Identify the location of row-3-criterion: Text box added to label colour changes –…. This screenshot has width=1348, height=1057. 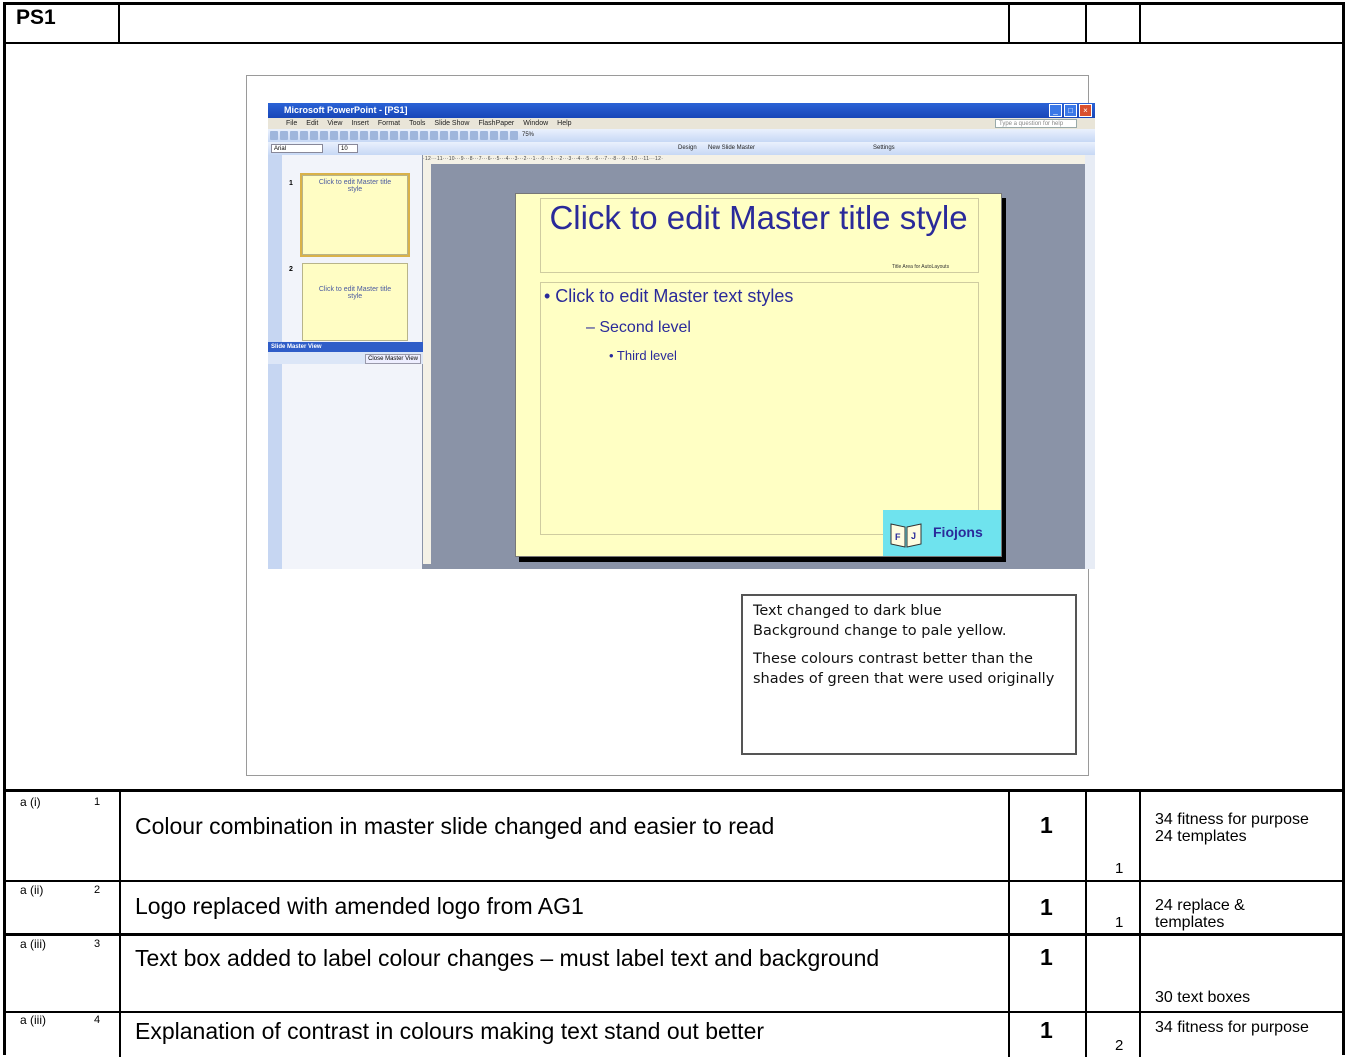
(507, 958).